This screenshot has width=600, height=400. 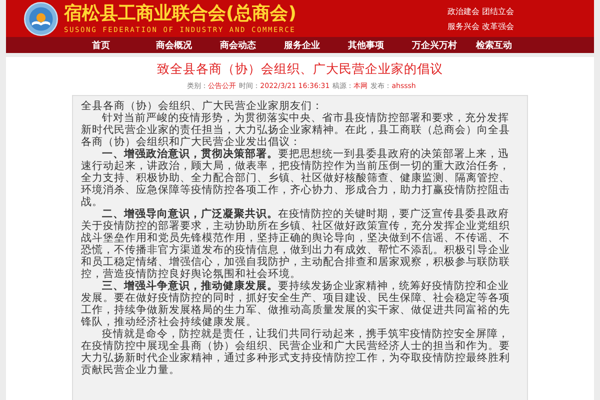 I want to click on nav-link: 服务企业, so click(x=316, y=45).